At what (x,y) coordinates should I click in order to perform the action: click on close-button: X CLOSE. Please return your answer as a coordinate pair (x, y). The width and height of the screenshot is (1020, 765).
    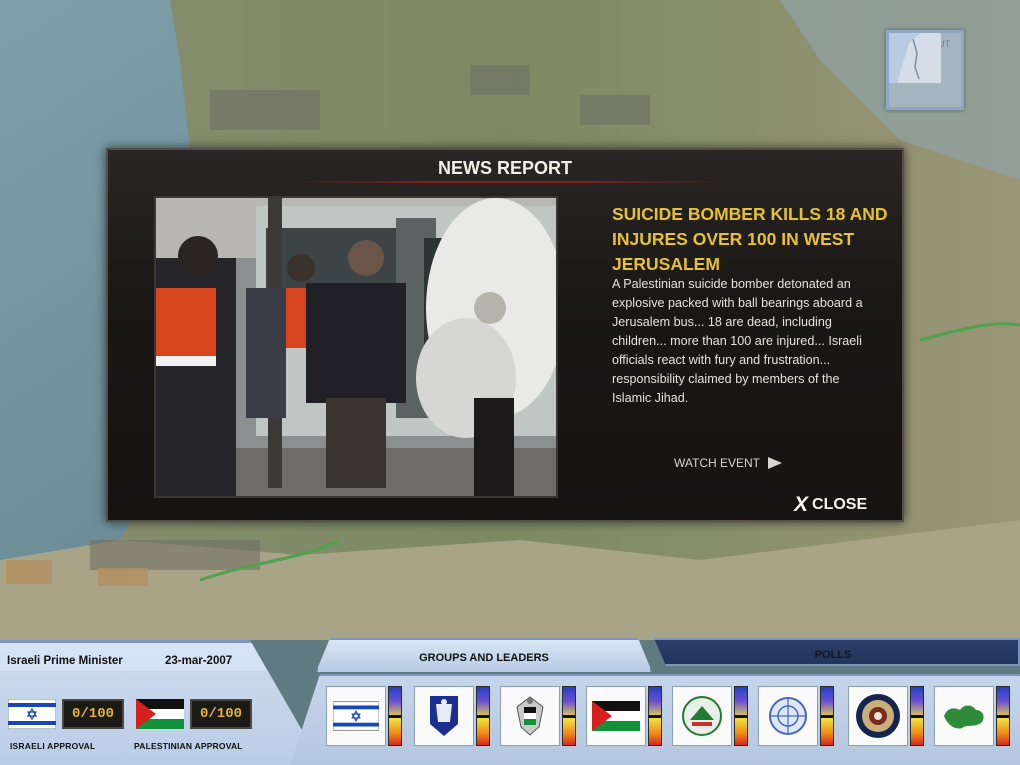
    Looking at the image, I should click on (831, 504).